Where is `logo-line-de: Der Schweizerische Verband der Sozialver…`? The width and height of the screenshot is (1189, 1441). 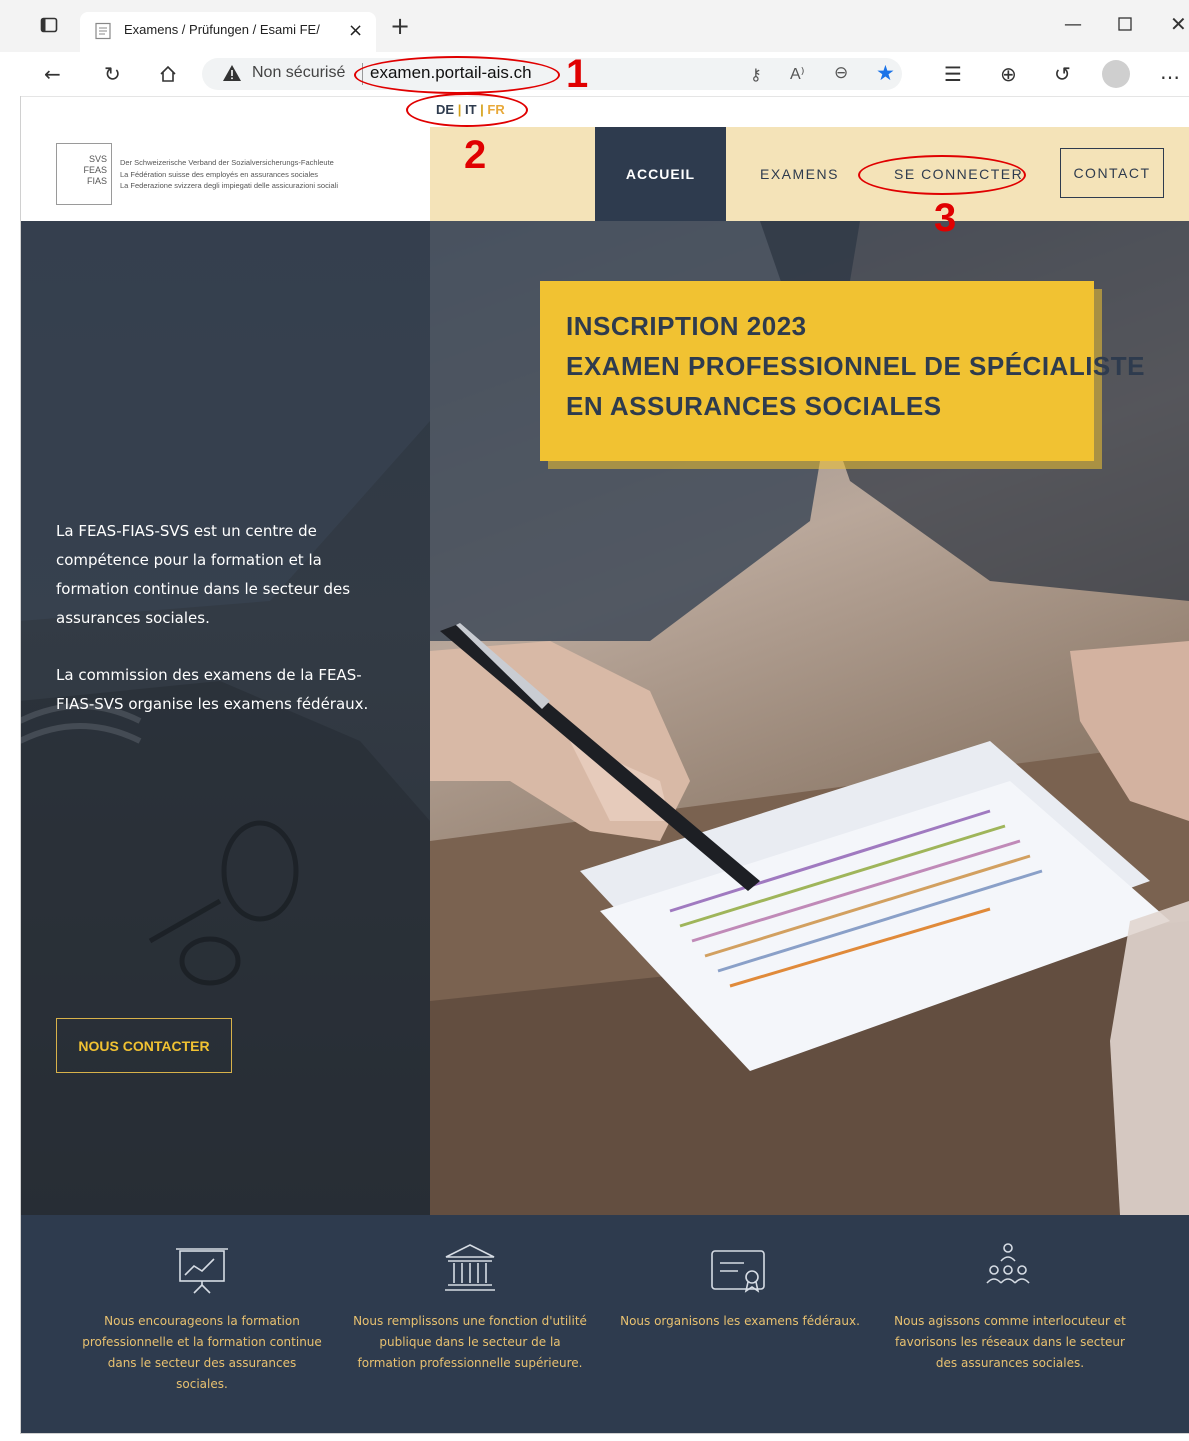
logo-line-de: Der Schweizerische Verband der Sozialver… is located at coordinates (227, 162).